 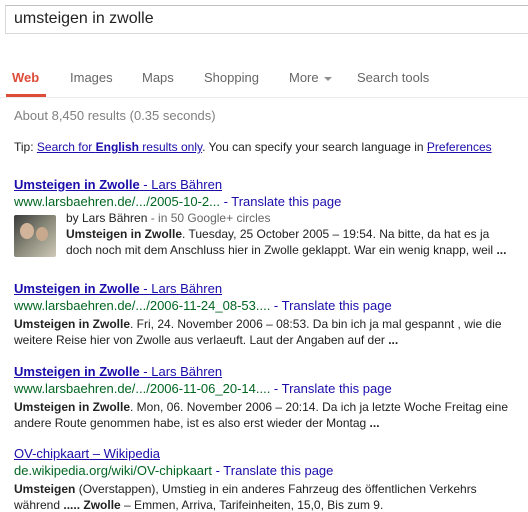 I want to click on tip-prefix: Tip:, so click(x=25, y=147).